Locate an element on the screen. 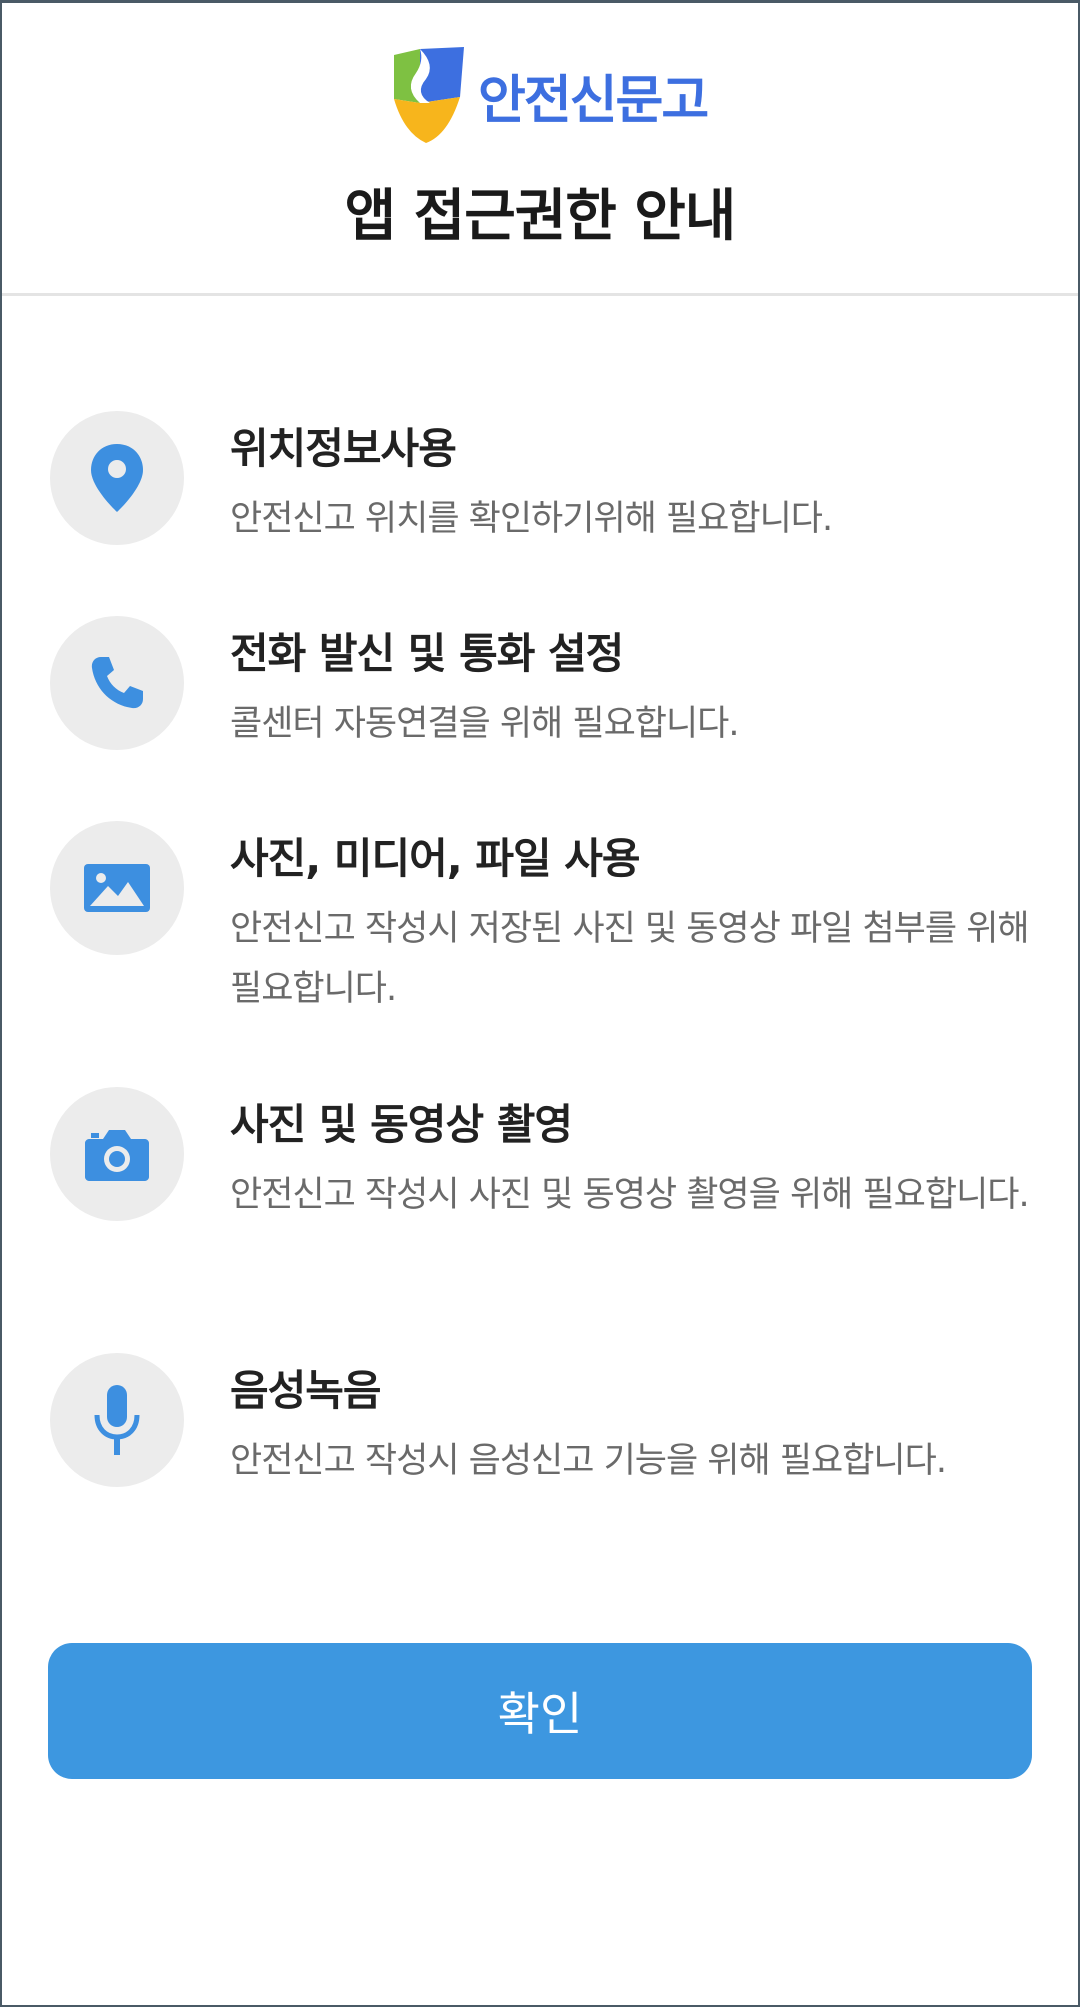 This screenshot has height=2007, width=1080. logo-text: 안전신문고 is located at coordinates (593, 100).